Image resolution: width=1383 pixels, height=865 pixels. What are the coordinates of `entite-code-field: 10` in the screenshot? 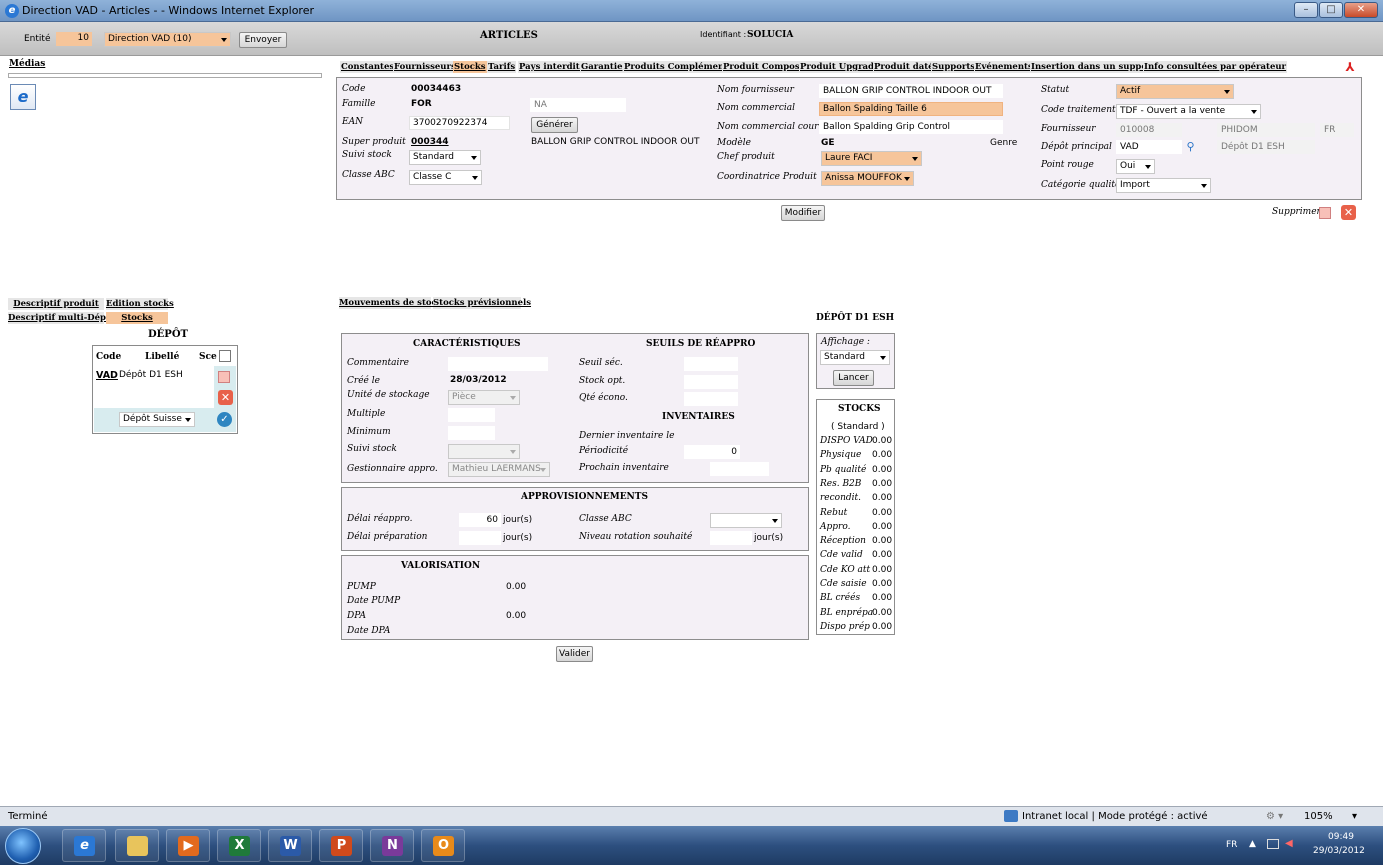 It's located at (74, 39).